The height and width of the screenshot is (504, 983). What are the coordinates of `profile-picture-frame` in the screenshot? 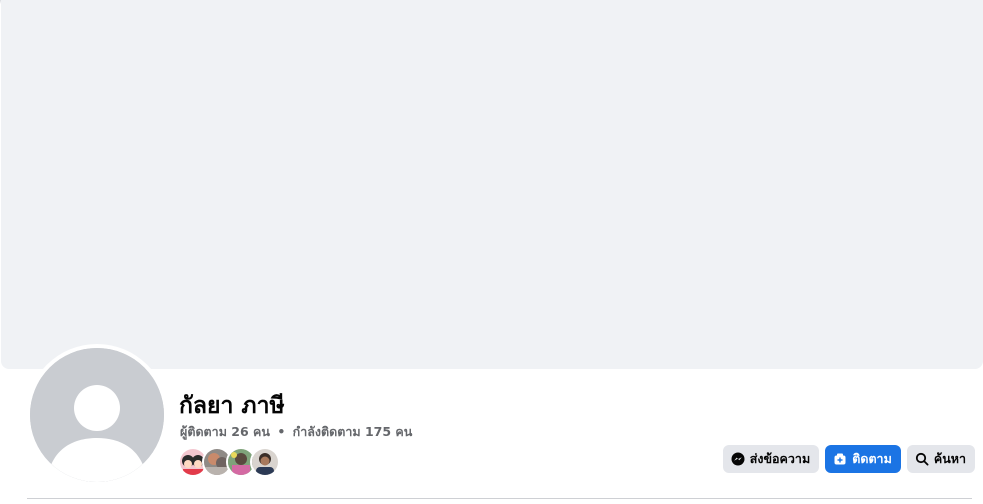 It's located at (97, 415).